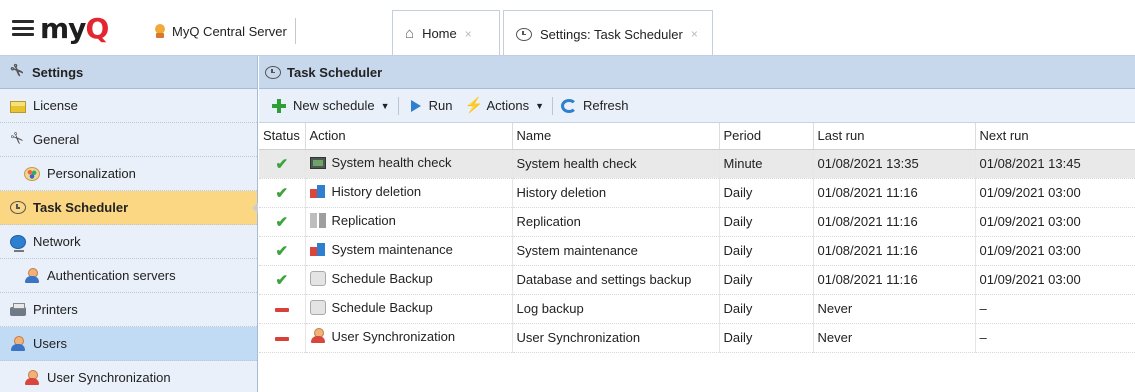 Image resolution: width=1135 pixels, height=392 pixels. What do you see at coordinates (439, 33) in the screenshot?
I see `tab-label: Home` at bounding box center [439, 33].